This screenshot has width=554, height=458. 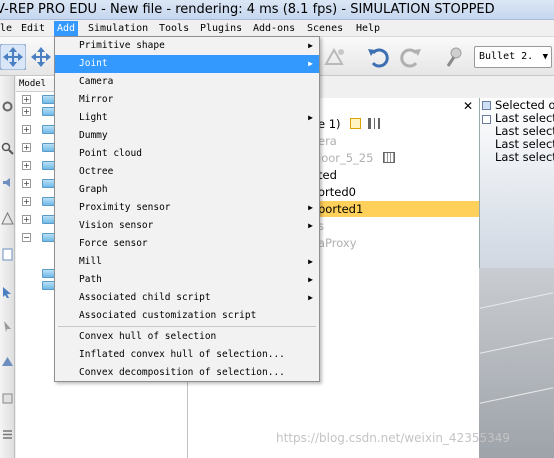 What do you see at coordinates (7, 182) in the screenshot?
I see `sound-icon` at bounding box center [7, 182].